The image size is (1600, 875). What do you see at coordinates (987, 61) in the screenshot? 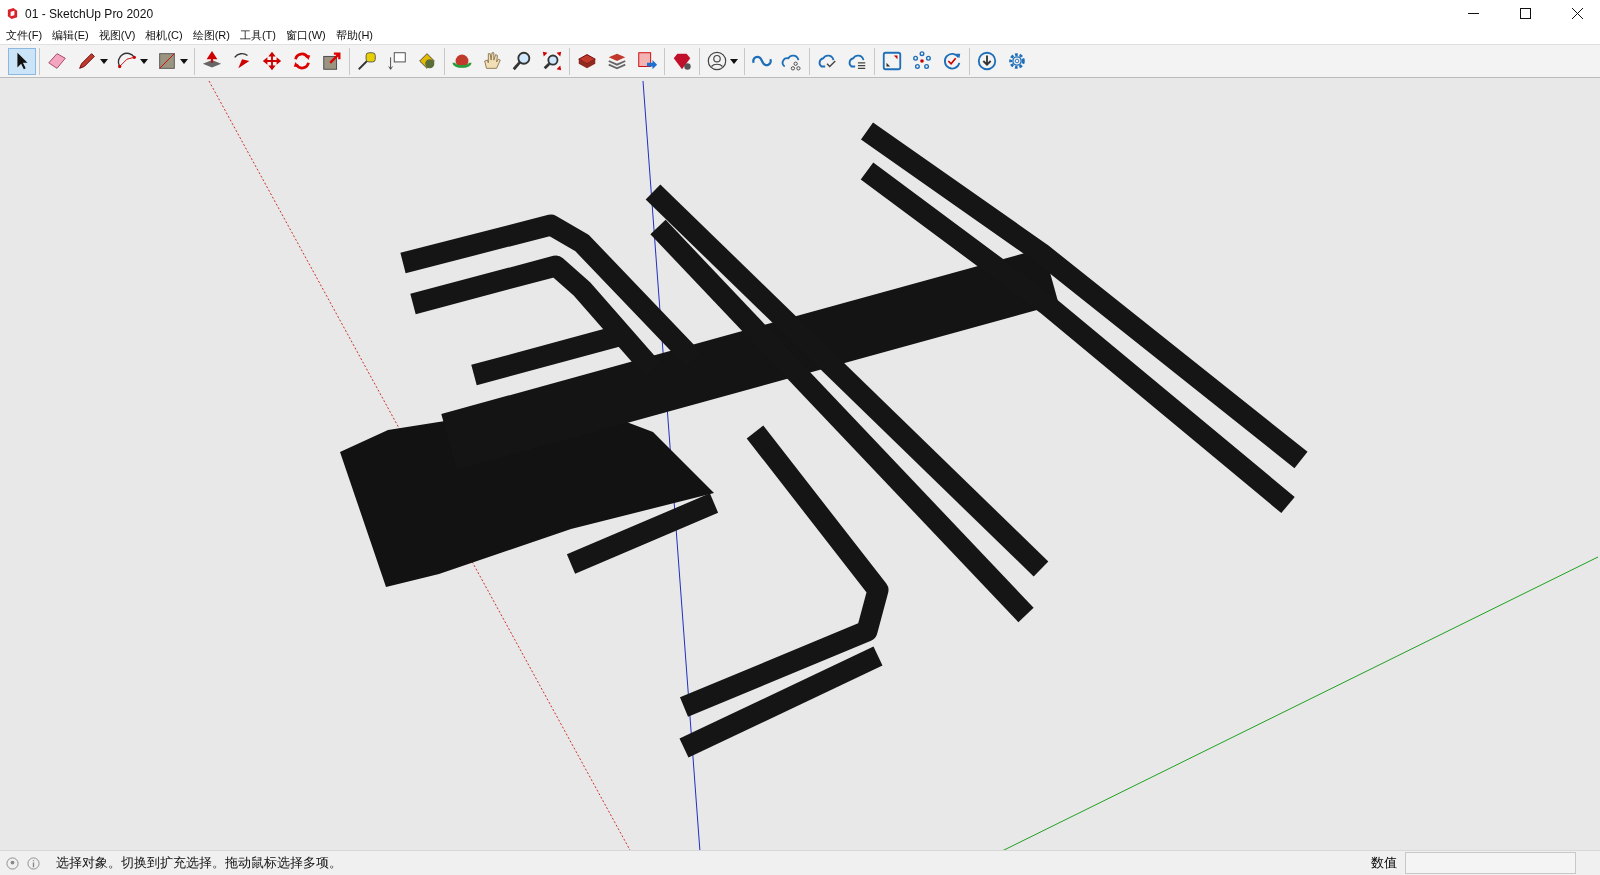
I see `download-circle-icon` at bounding box center [987, 61].